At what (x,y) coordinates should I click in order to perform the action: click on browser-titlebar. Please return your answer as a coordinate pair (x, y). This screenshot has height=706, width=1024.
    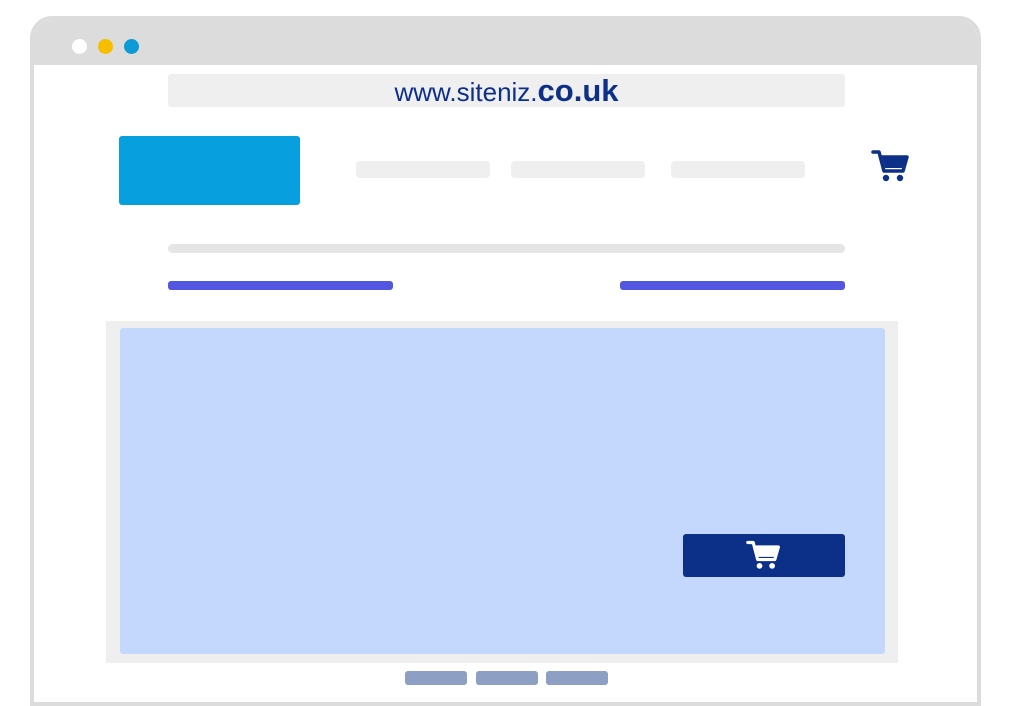
    Looking at the image, I should click on (505, 42).